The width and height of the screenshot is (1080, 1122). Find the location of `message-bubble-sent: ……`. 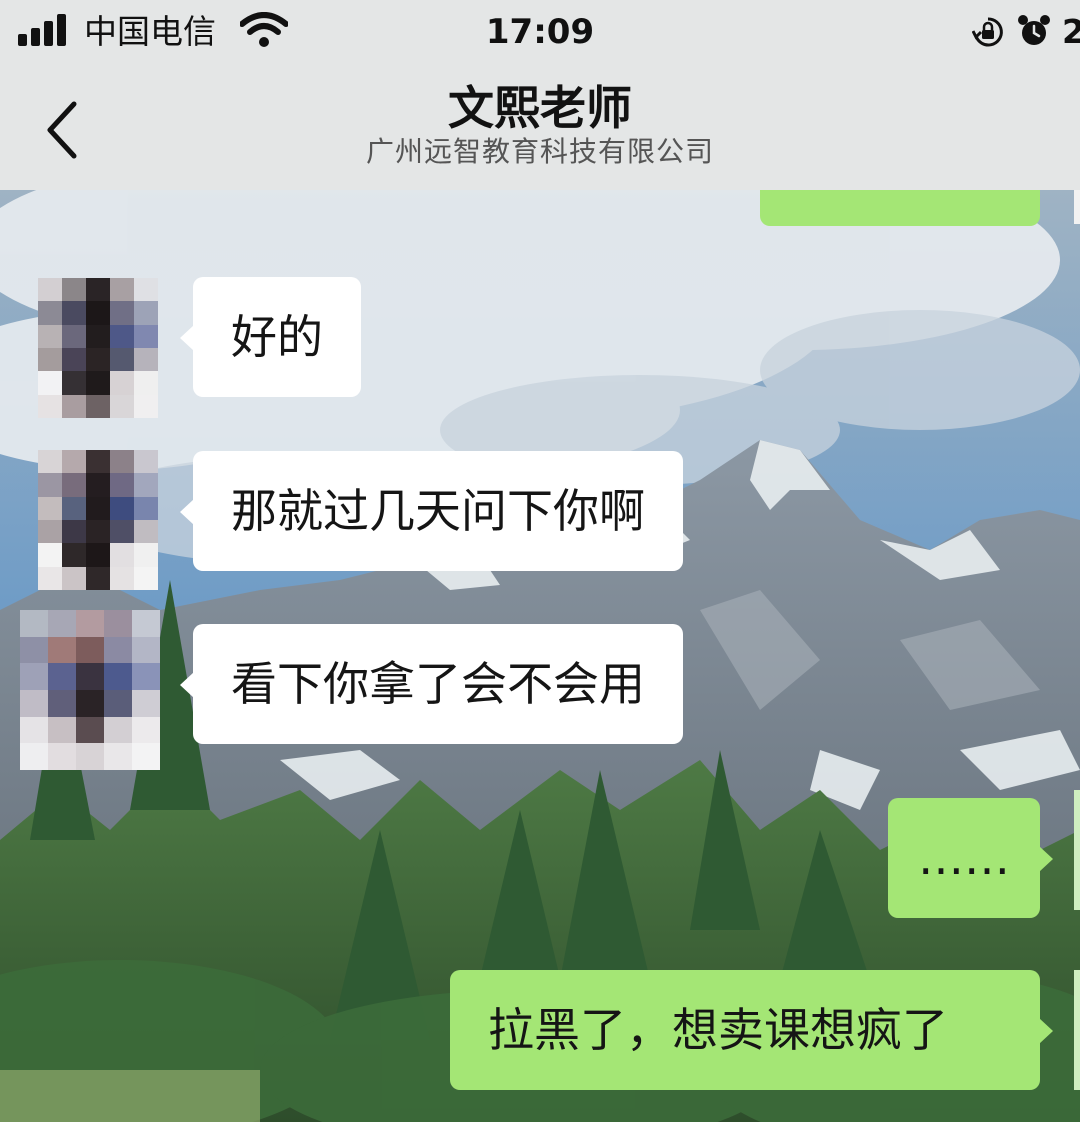

message-bubble-sent: …… is located at coordinates (970, 858).